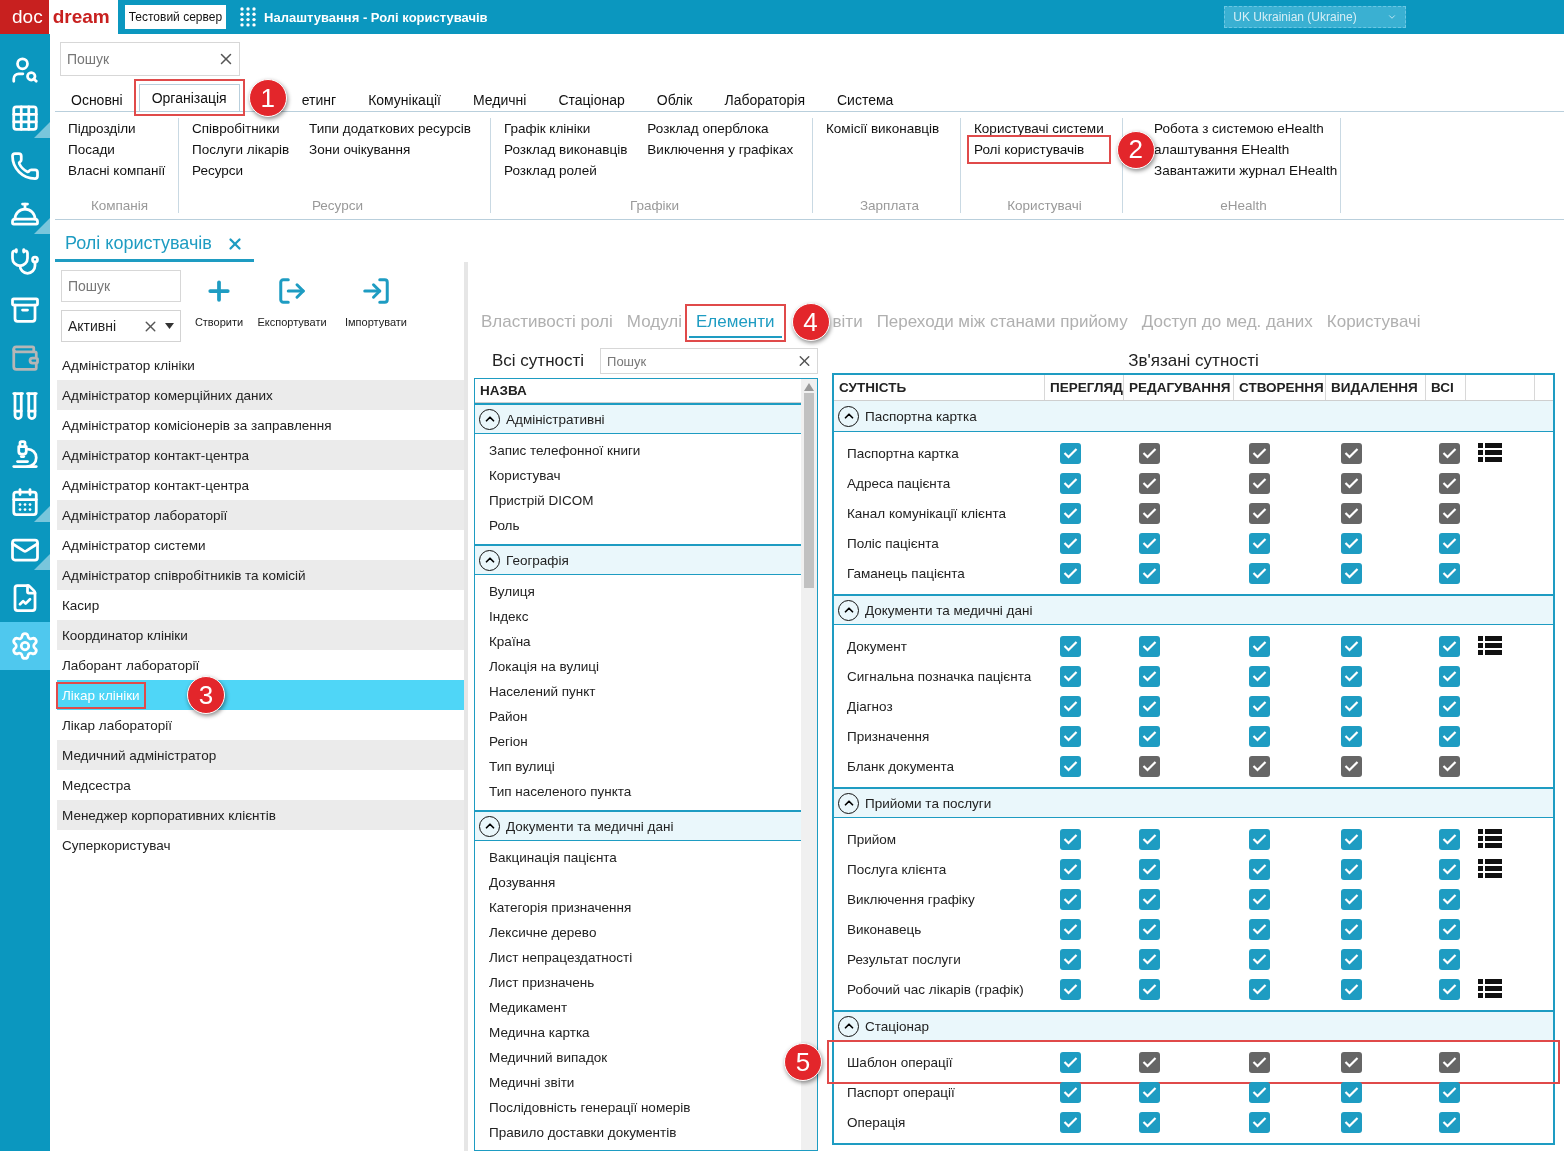 Image resolution: width=1564 pixels, height=1151 pixels. What do you see at coordinates (241, 149) in the screenshot?
I see `ribbon-item: Послуги лікарів` at bounding box center [241, 149].